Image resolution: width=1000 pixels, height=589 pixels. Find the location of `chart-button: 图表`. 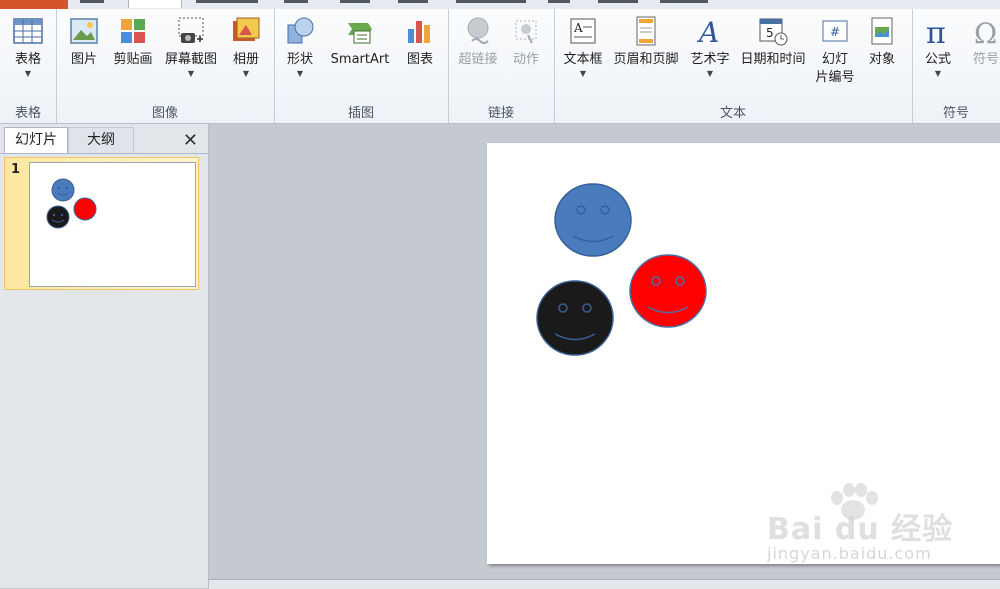

chart-button: 图表 is located at coordinates (420, 42).